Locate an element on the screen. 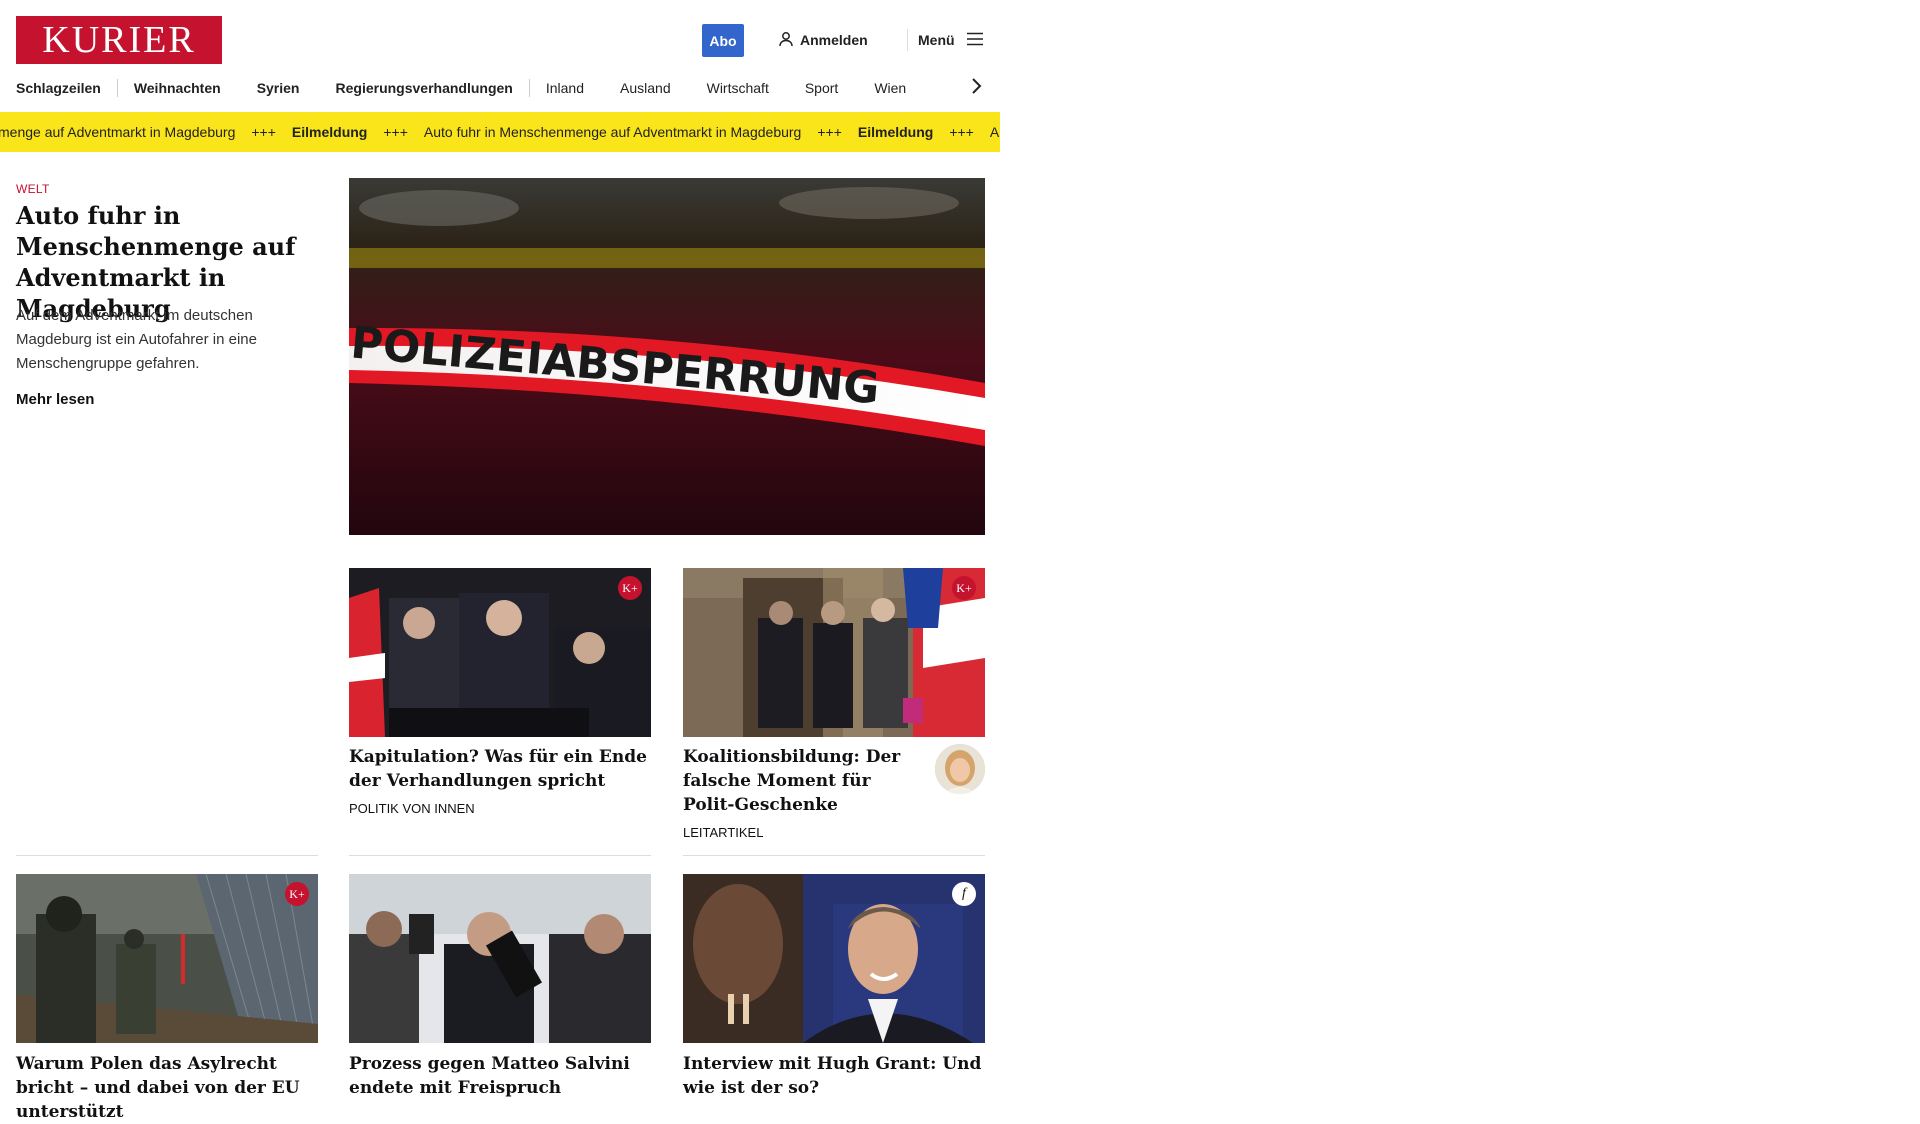 The width and height of the screenshot is (1920, 1124). abo-button: Abo is located at coordinates (723, 40).